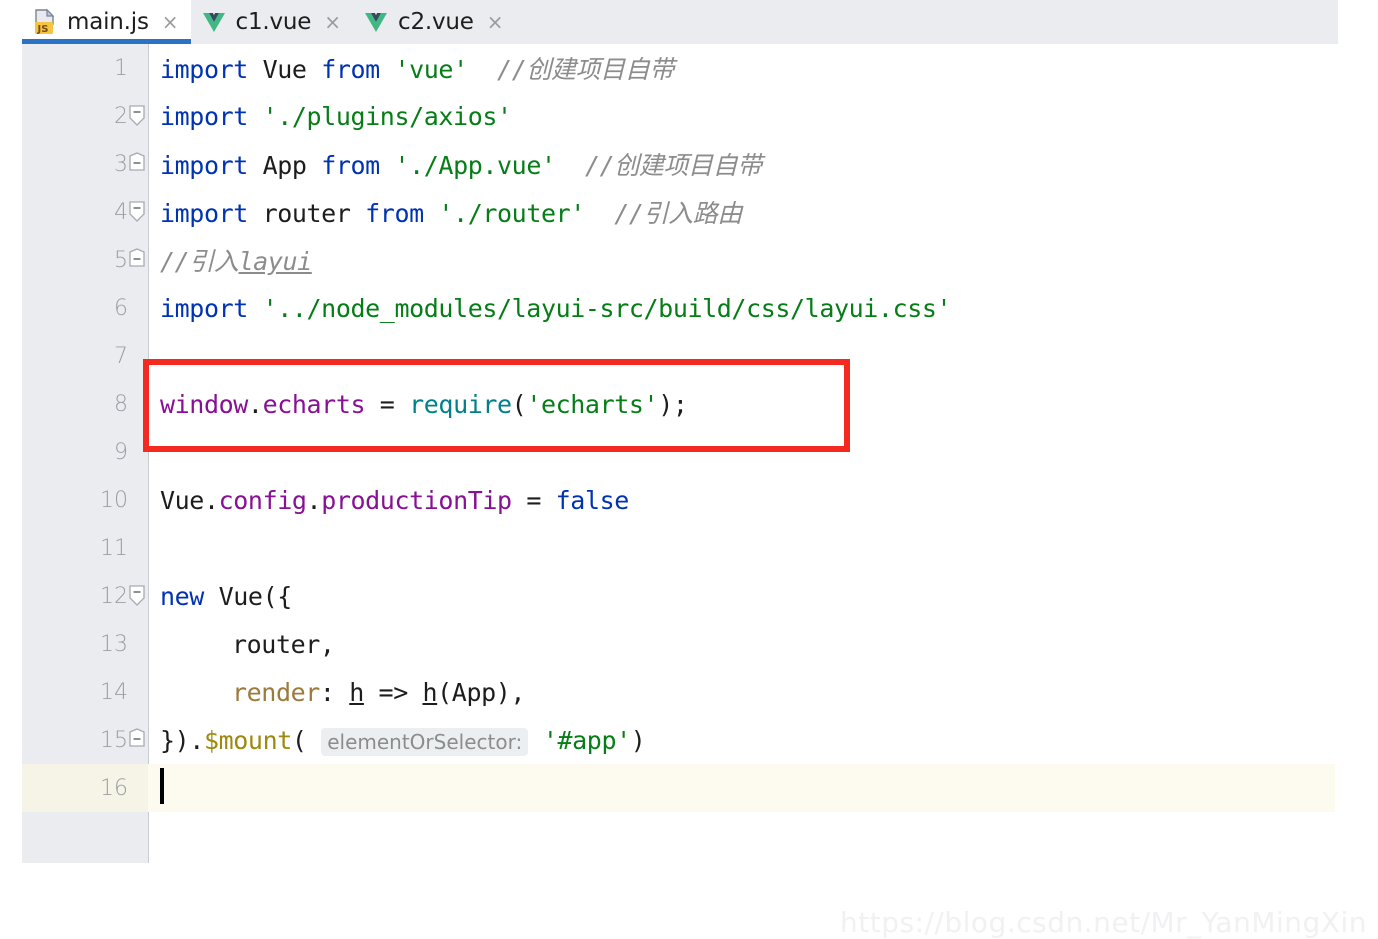  I want to click on token-keyword: false, so click(592, 500).